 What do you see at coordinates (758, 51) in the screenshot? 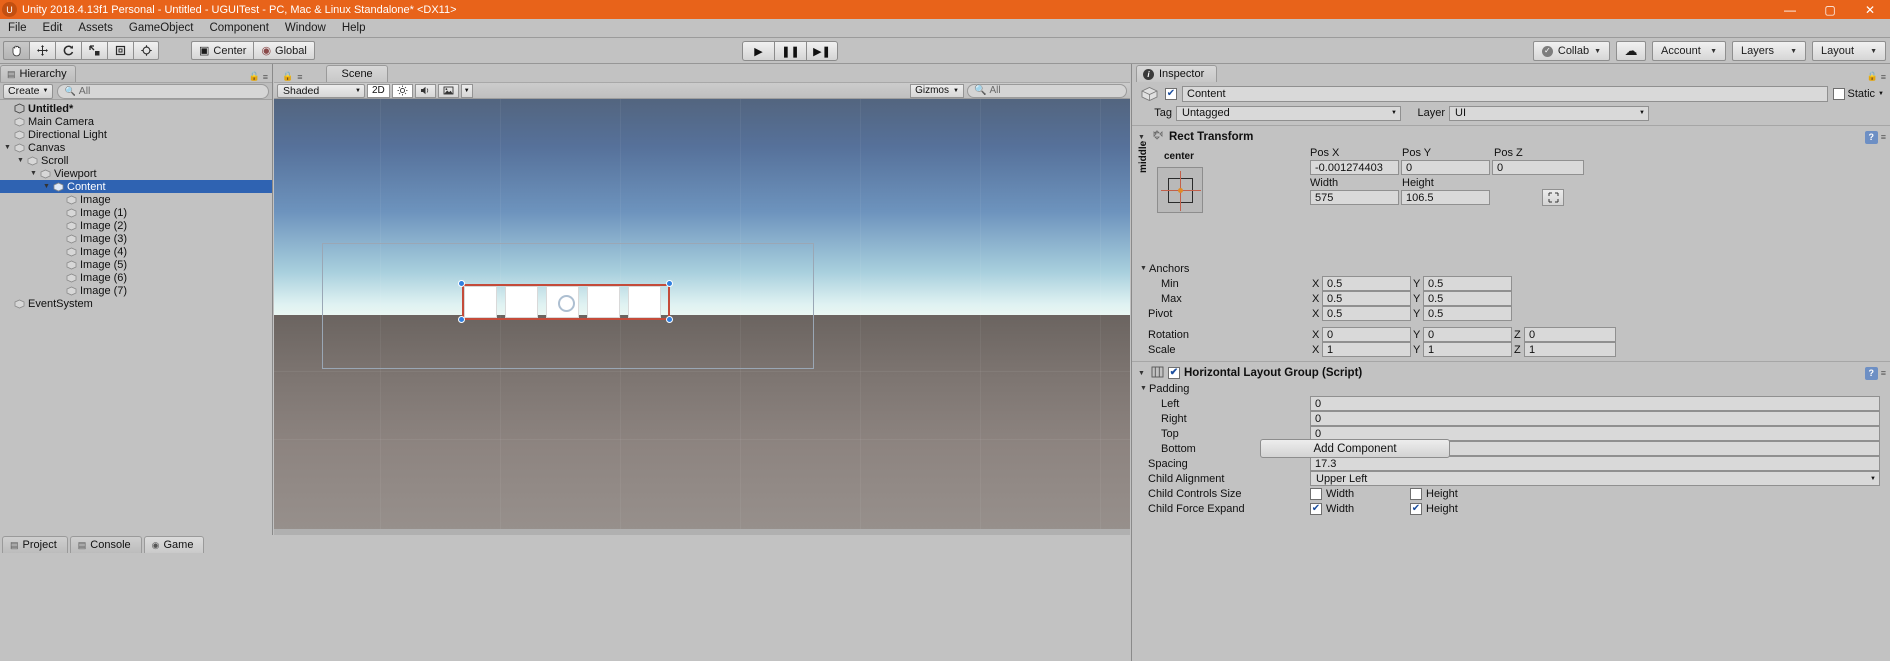
I see `play-button: ▶` at bounding box center [758, 51].